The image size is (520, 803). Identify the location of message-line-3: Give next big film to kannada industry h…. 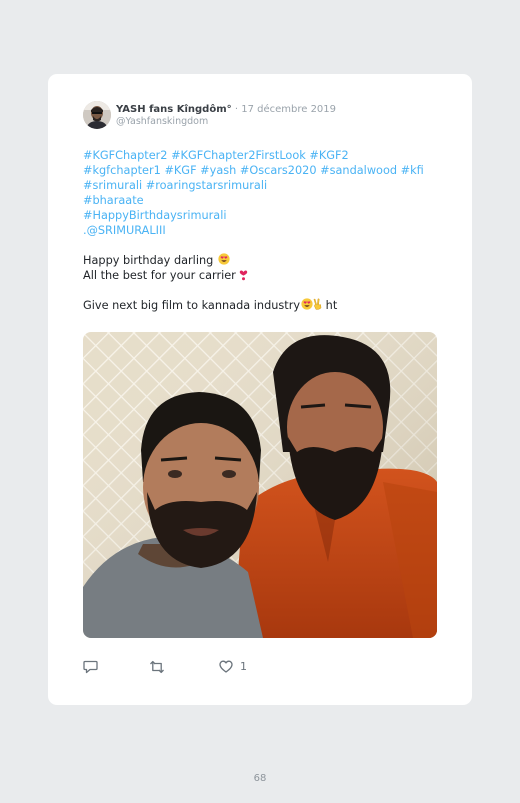
(263, 305).